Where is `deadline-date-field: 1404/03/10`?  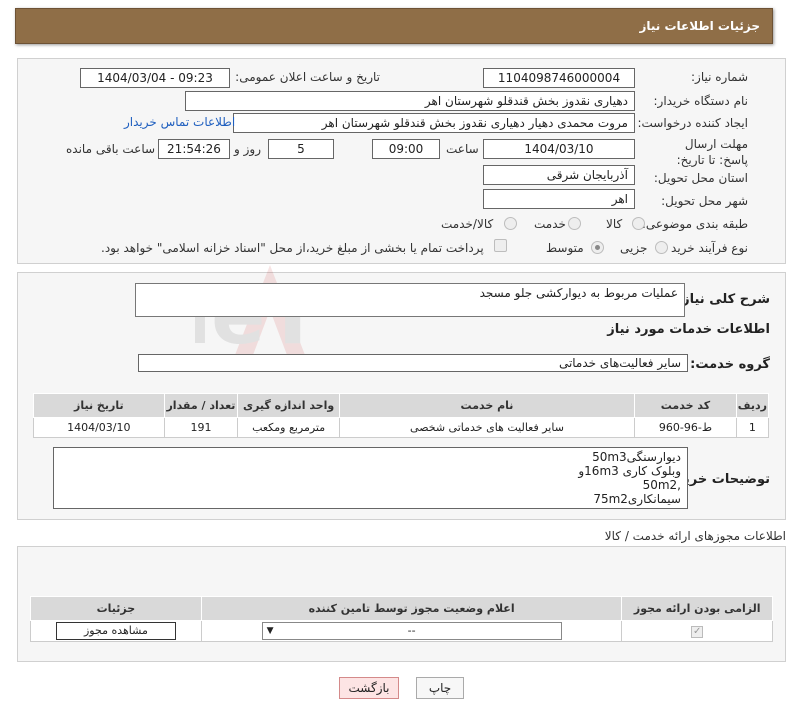
deadline-date-field: 1404/03/10 is located at coordinates (559, 149).